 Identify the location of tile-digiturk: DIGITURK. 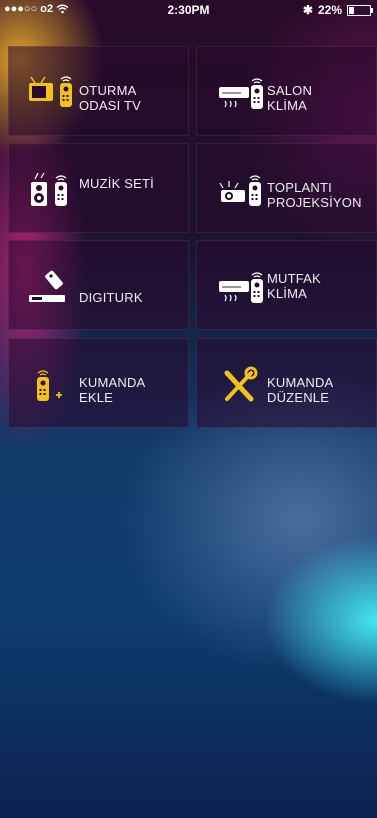
(98, 285).